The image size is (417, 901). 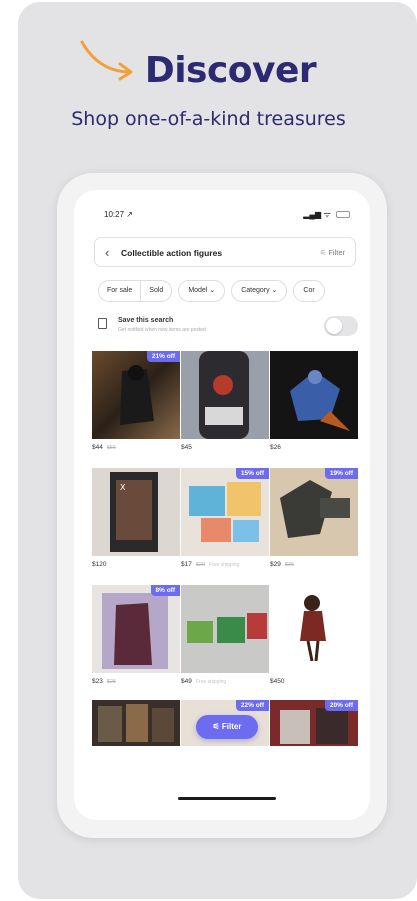 I want to click on status-bar: 10:27 ↗ ▂▄▆ ᯤ, so click(x=222, y=205).